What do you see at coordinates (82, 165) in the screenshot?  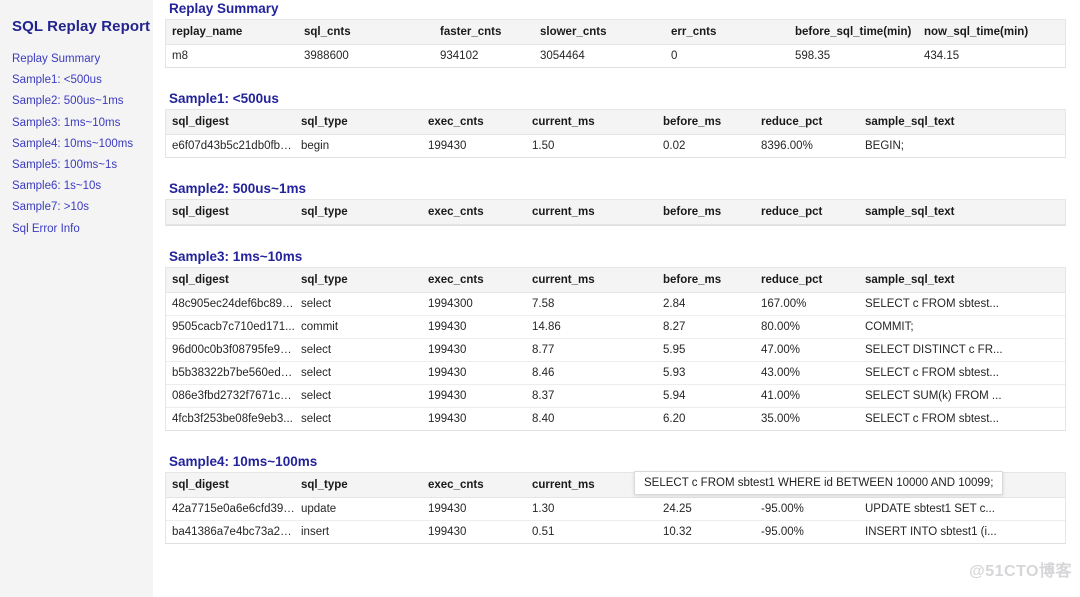 I see `sidebar-item-sample5: Sample5: 100ms~1s` at bounding box center [82, 165].